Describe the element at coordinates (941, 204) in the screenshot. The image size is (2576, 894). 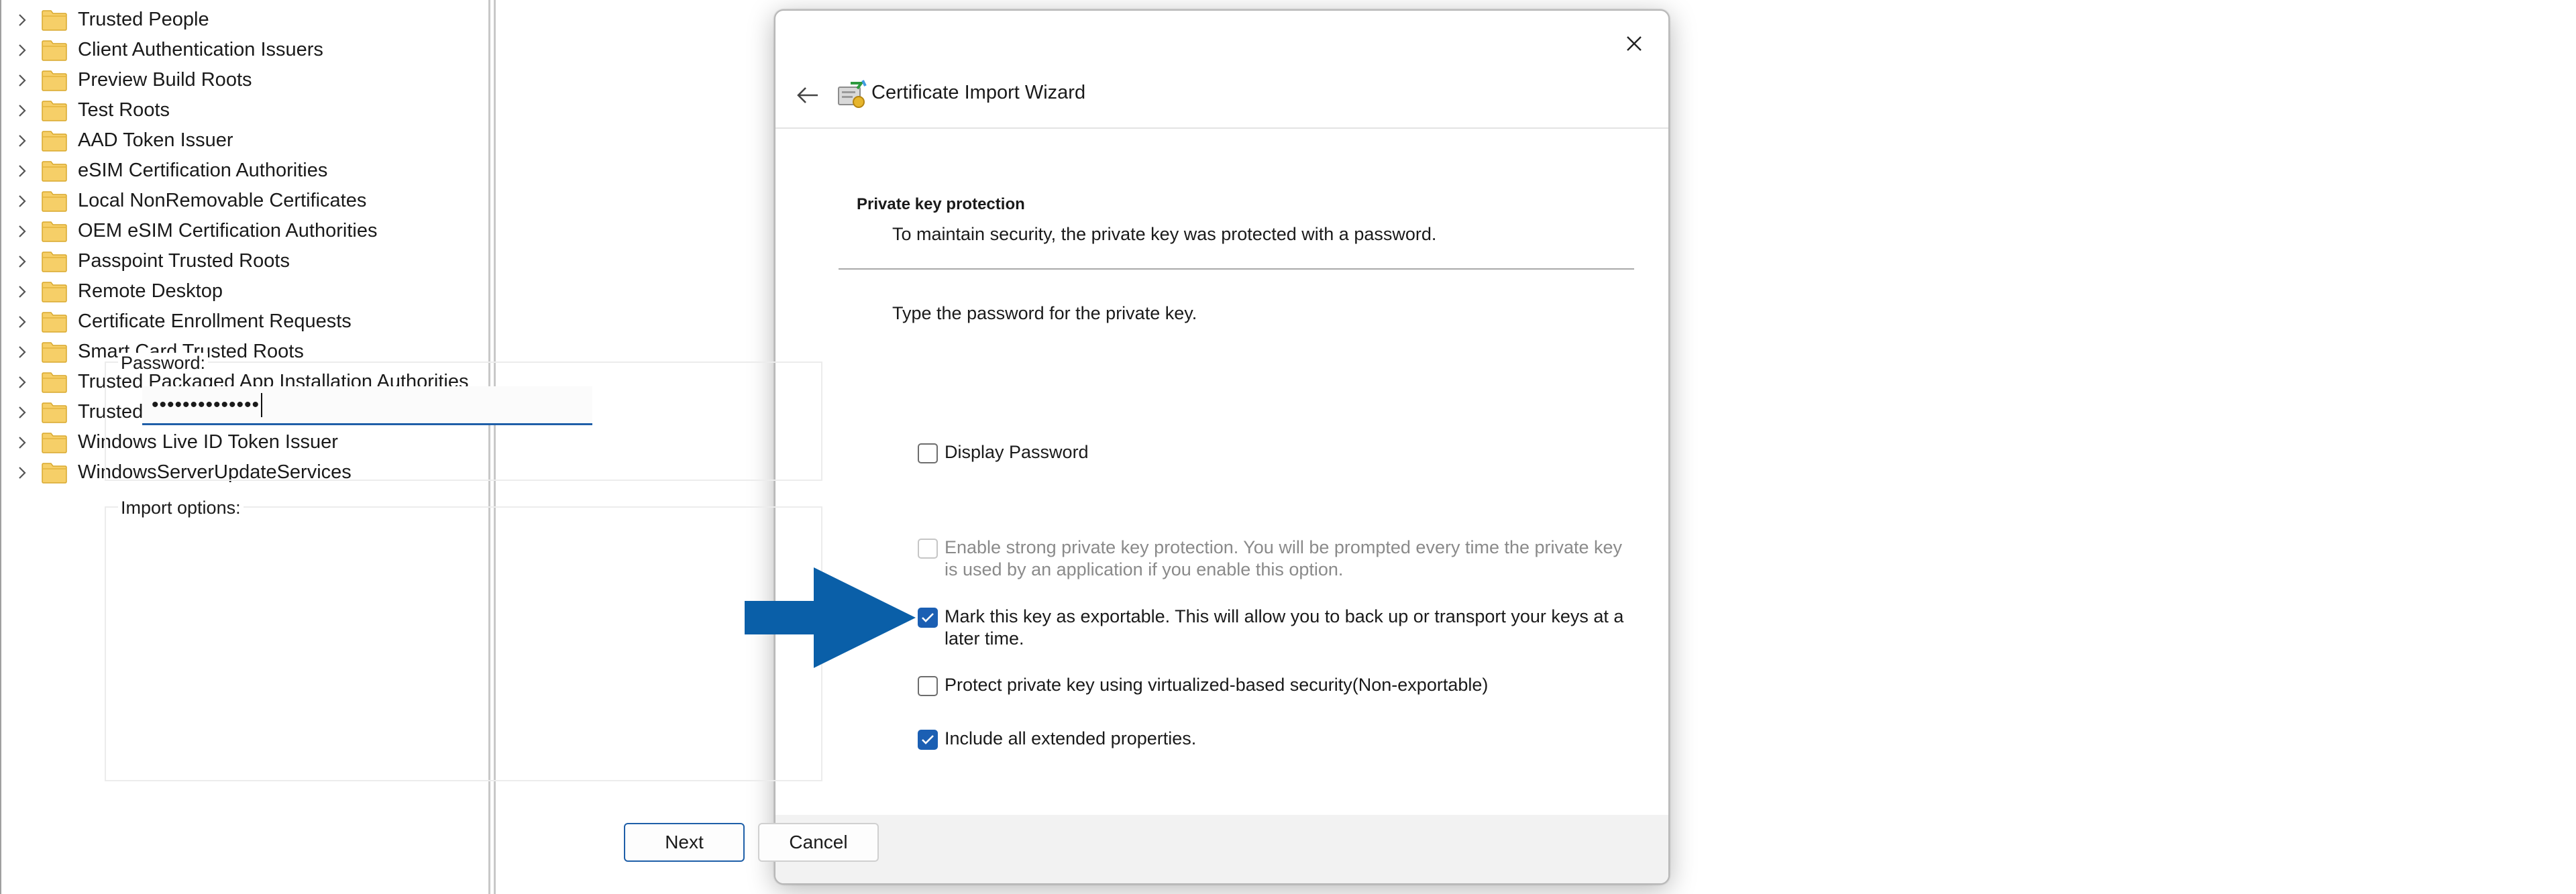
I see `section-title: Private key protection` at that location.